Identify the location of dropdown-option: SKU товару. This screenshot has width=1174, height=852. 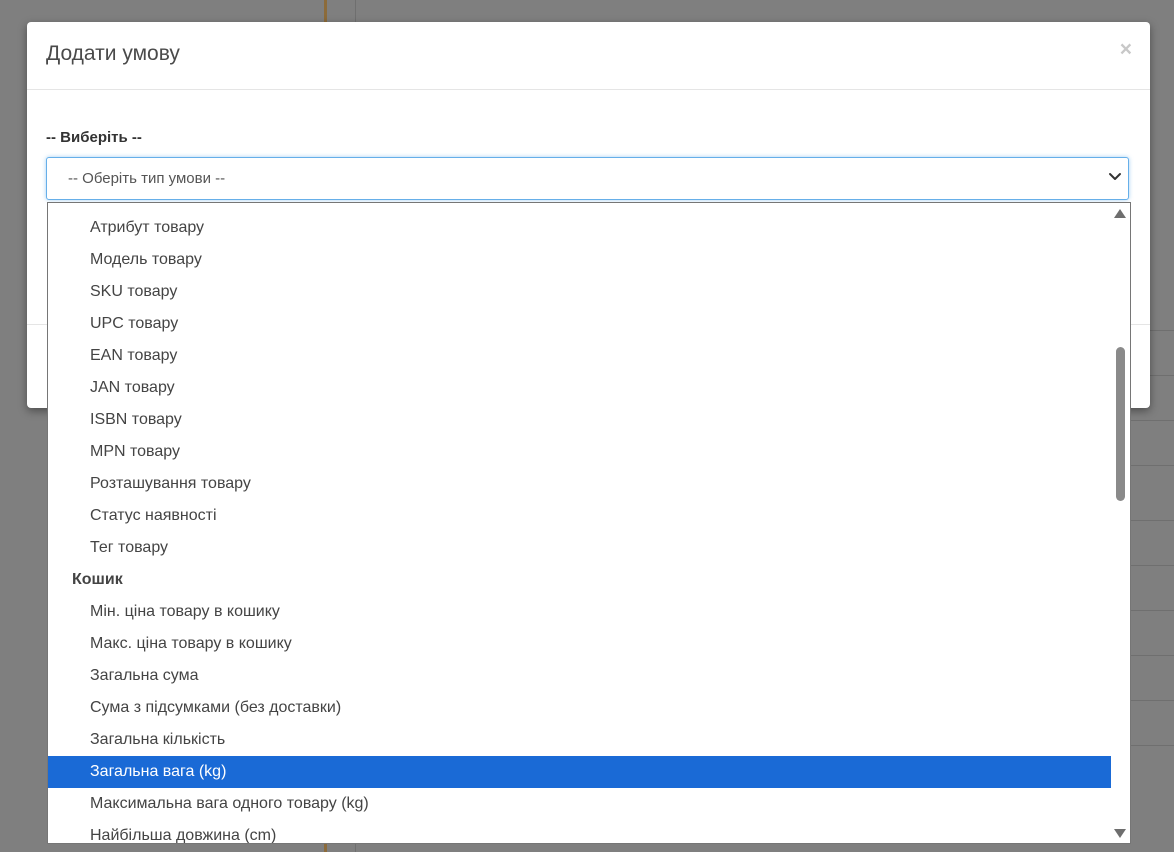
(579, 292).